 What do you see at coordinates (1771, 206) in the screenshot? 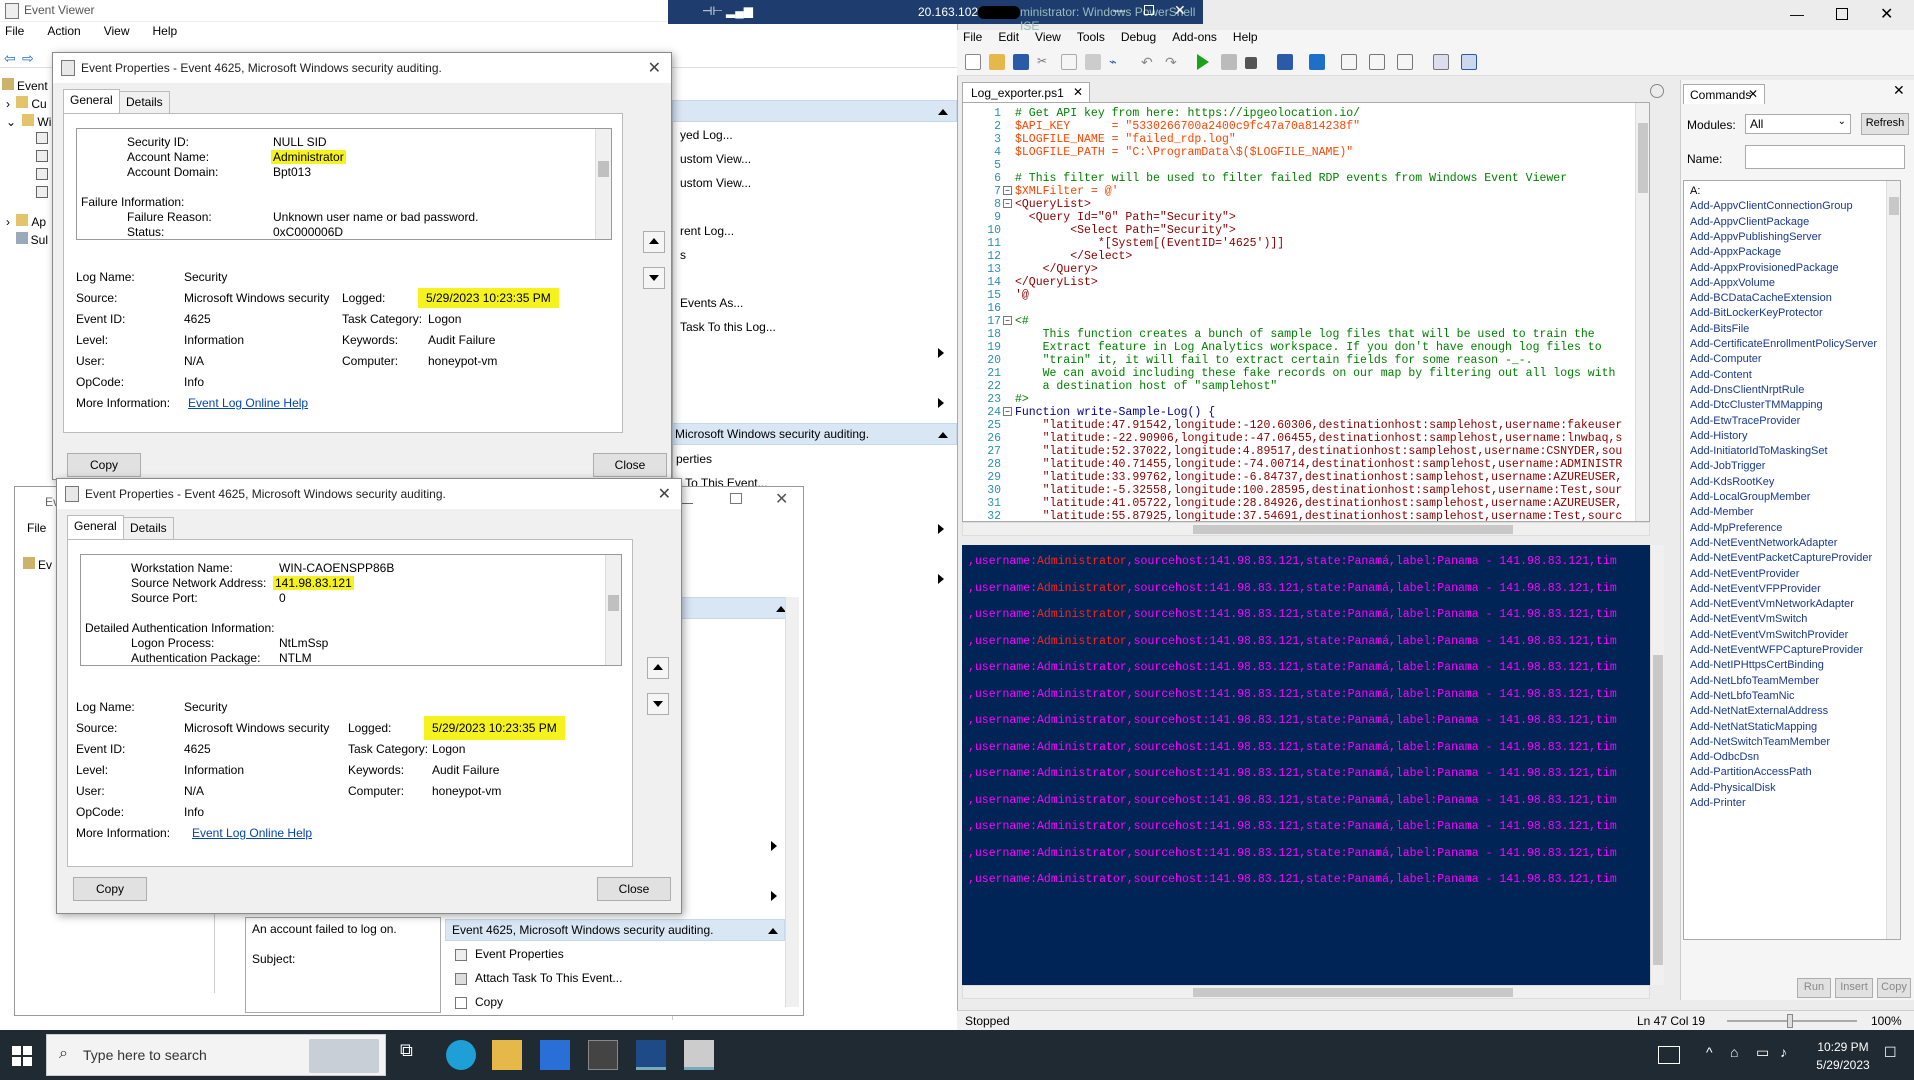
I see `command-item: Add-AppvClientConnectionGroup` at bounding box center [1771, 206].